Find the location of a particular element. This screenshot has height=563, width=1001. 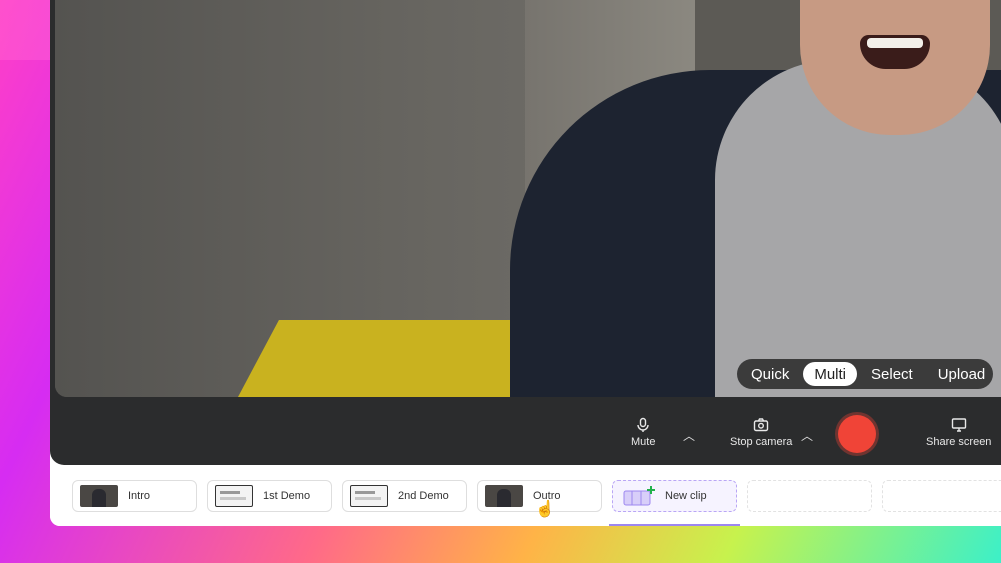

stop-camera-button: Stop camera is located at coordinates (761, 432).